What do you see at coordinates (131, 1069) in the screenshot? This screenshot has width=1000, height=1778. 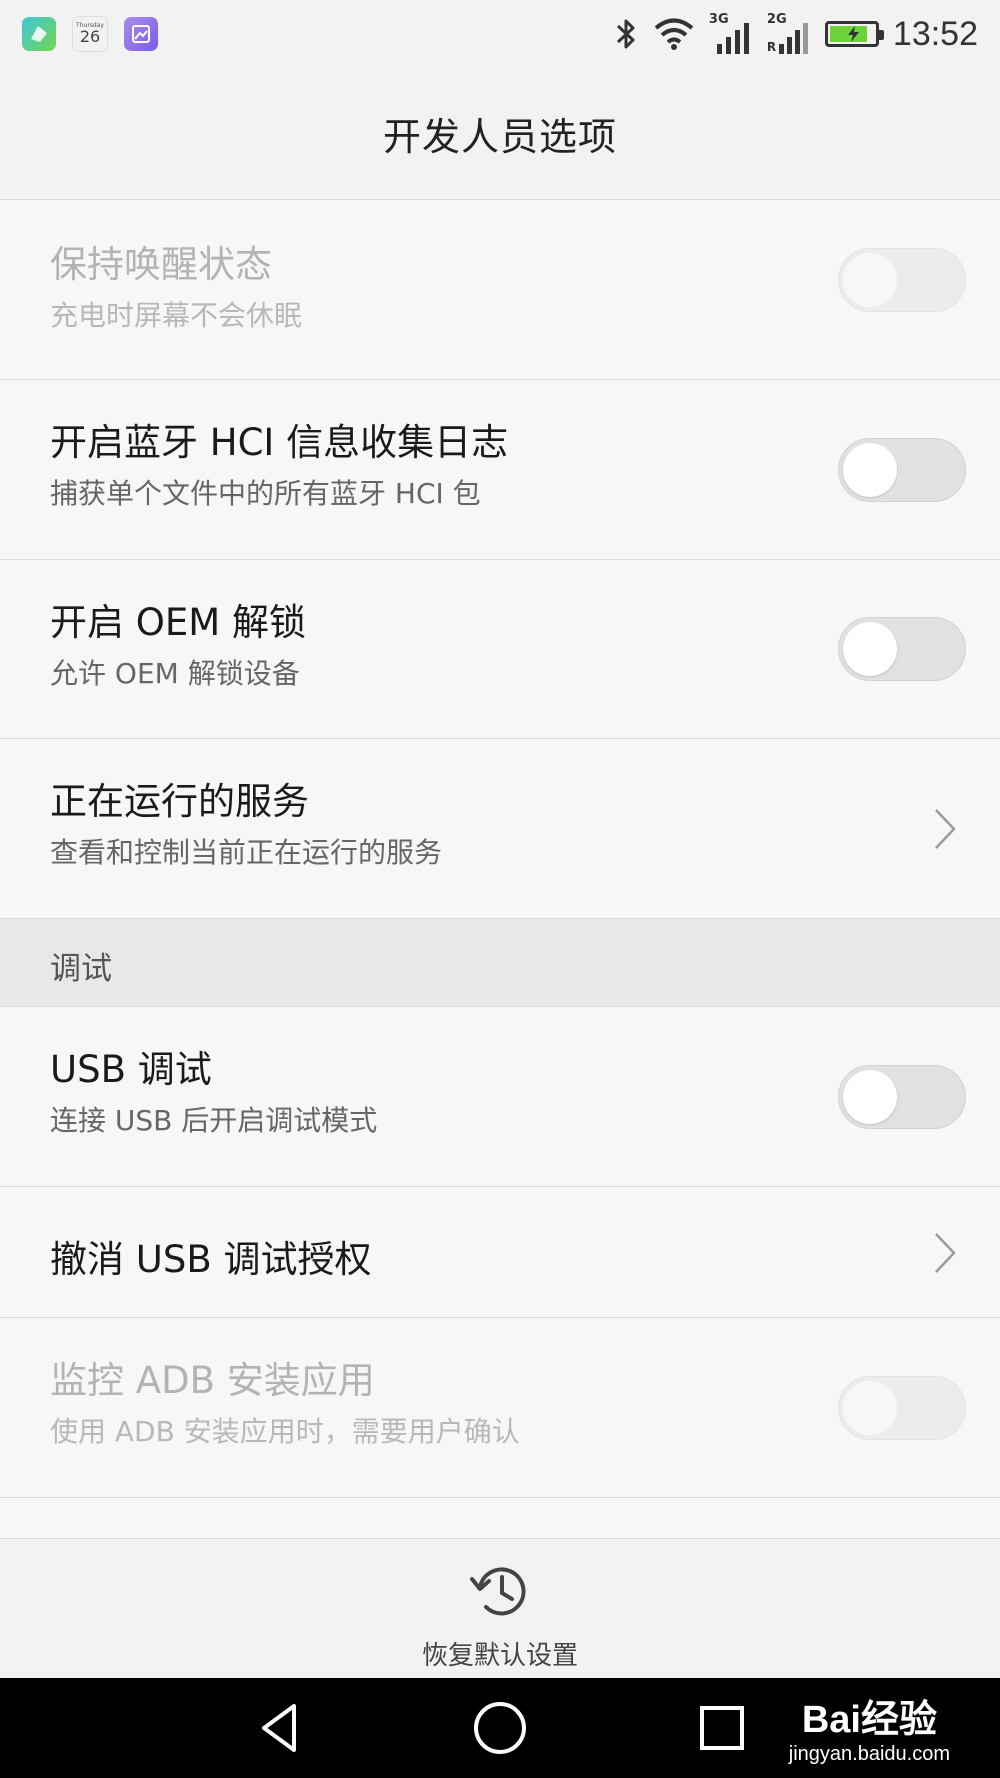 I see `item-title: USB 调试` at bounding box center [131, 1069].